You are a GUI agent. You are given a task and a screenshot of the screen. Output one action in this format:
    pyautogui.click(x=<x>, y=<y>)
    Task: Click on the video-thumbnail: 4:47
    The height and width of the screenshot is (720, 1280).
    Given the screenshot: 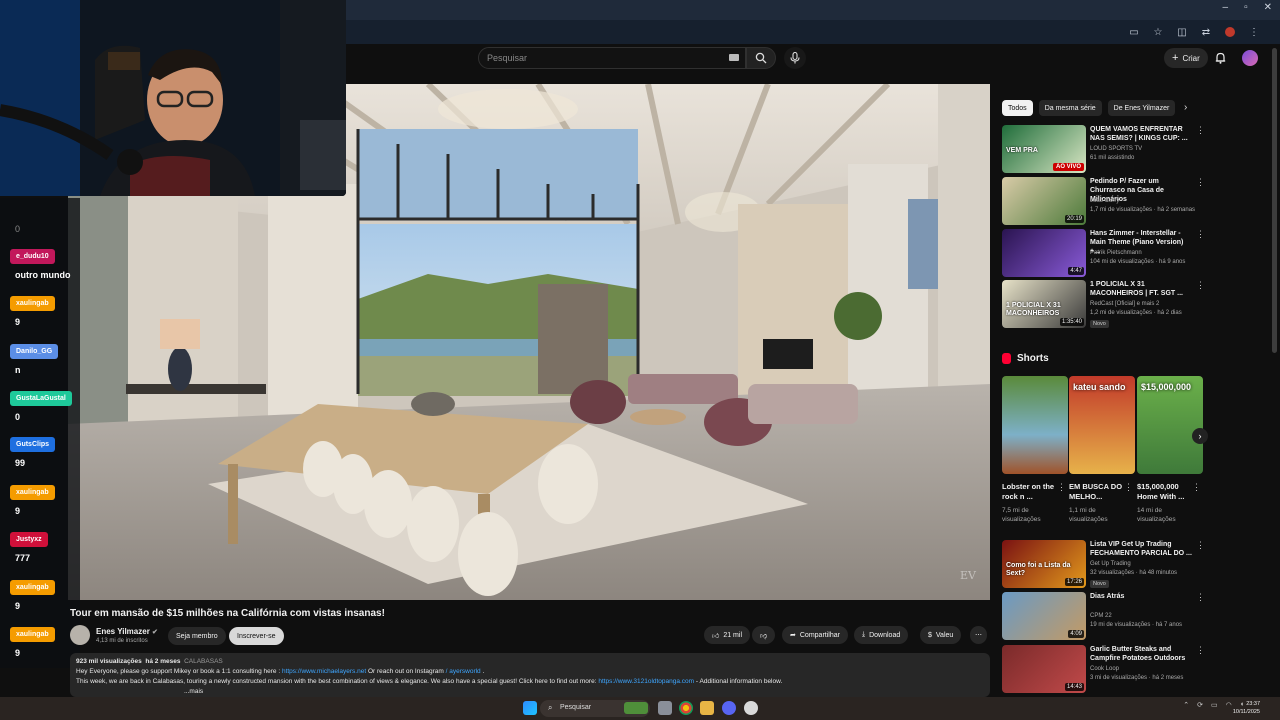 What is the action you would take?
    pyautogui.click(x=1044, y=253)
    